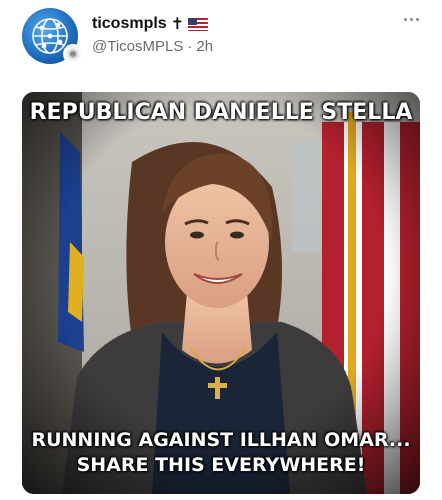 The image size is (442, 500). I want to click on avatar-badge, so click(73, 54).